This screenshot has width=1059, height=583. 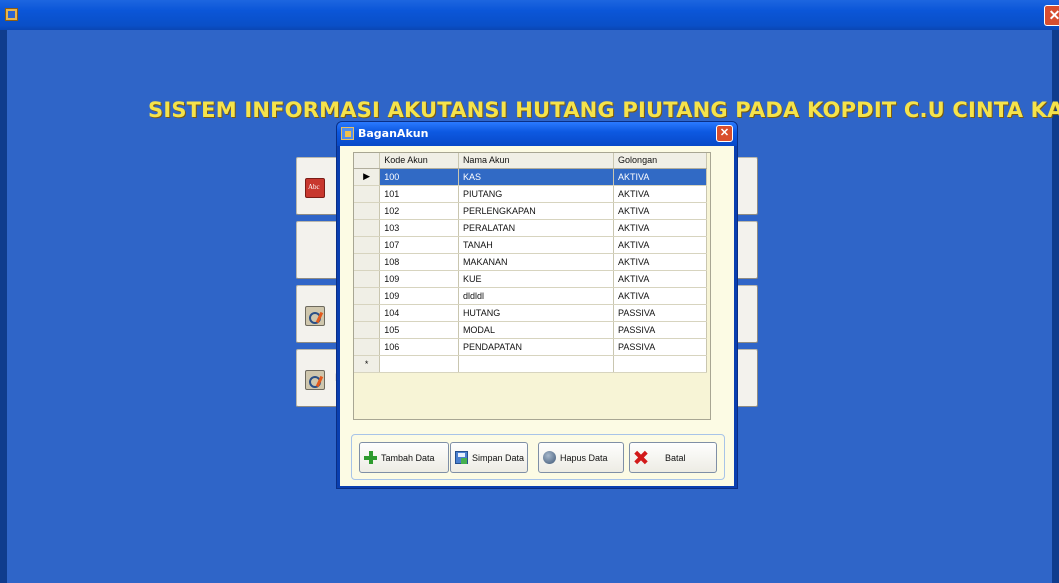 I want to click on new-row: *, so click(x=532, y=364).